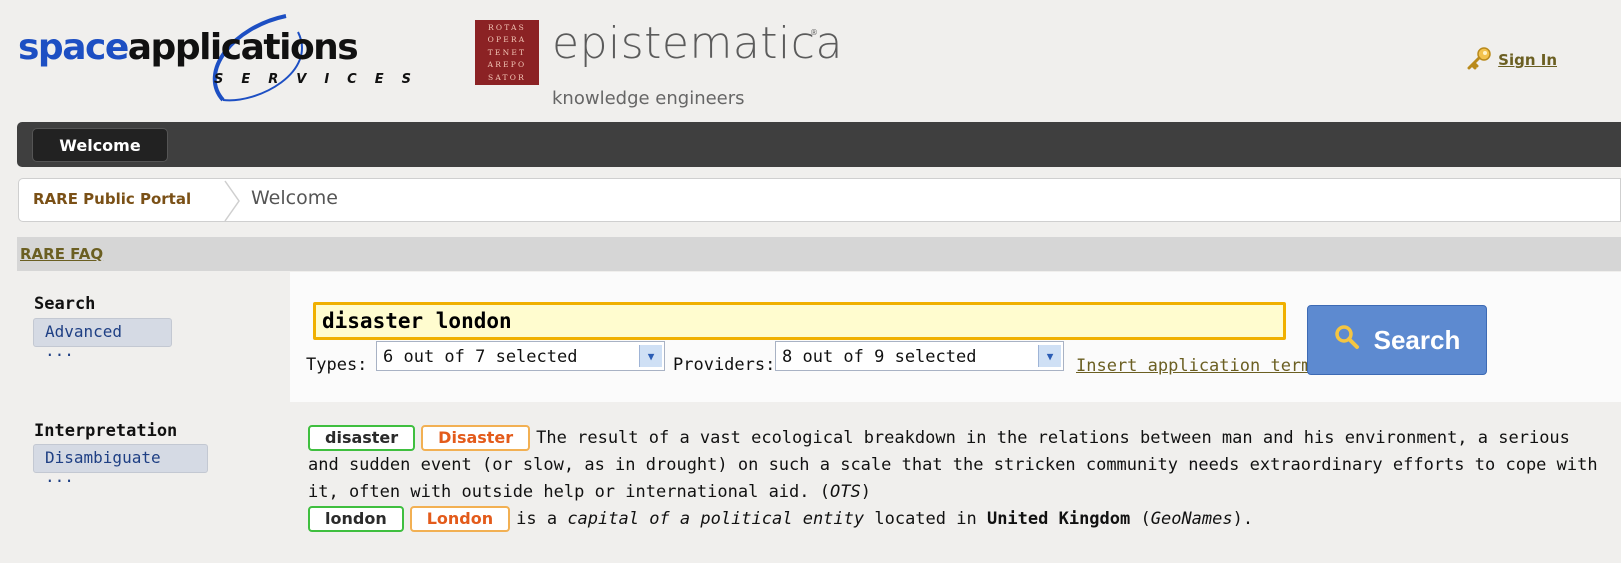  I want to click on logo-services: SERVICES, so click(321, 79).